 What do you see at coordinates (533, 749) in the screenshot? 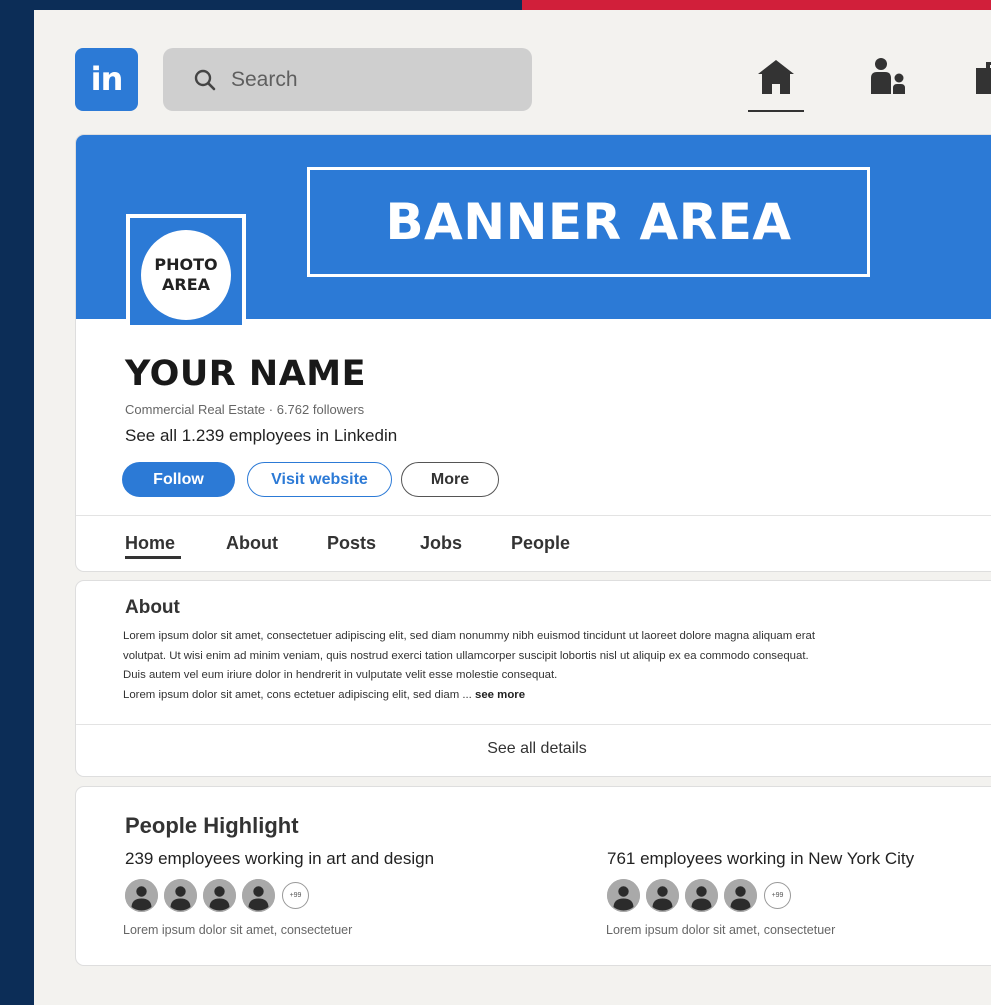
I see `see-all-details-link: See all details` at bounding box center [533, 749].